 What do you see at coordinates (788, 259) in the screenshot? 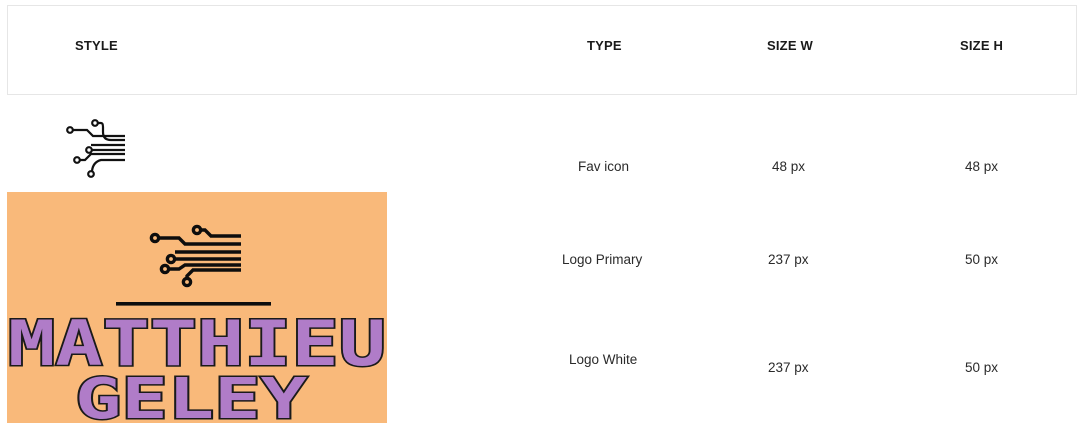
I see `row2-size-w: 237 px` at bounding box center [788, 259].